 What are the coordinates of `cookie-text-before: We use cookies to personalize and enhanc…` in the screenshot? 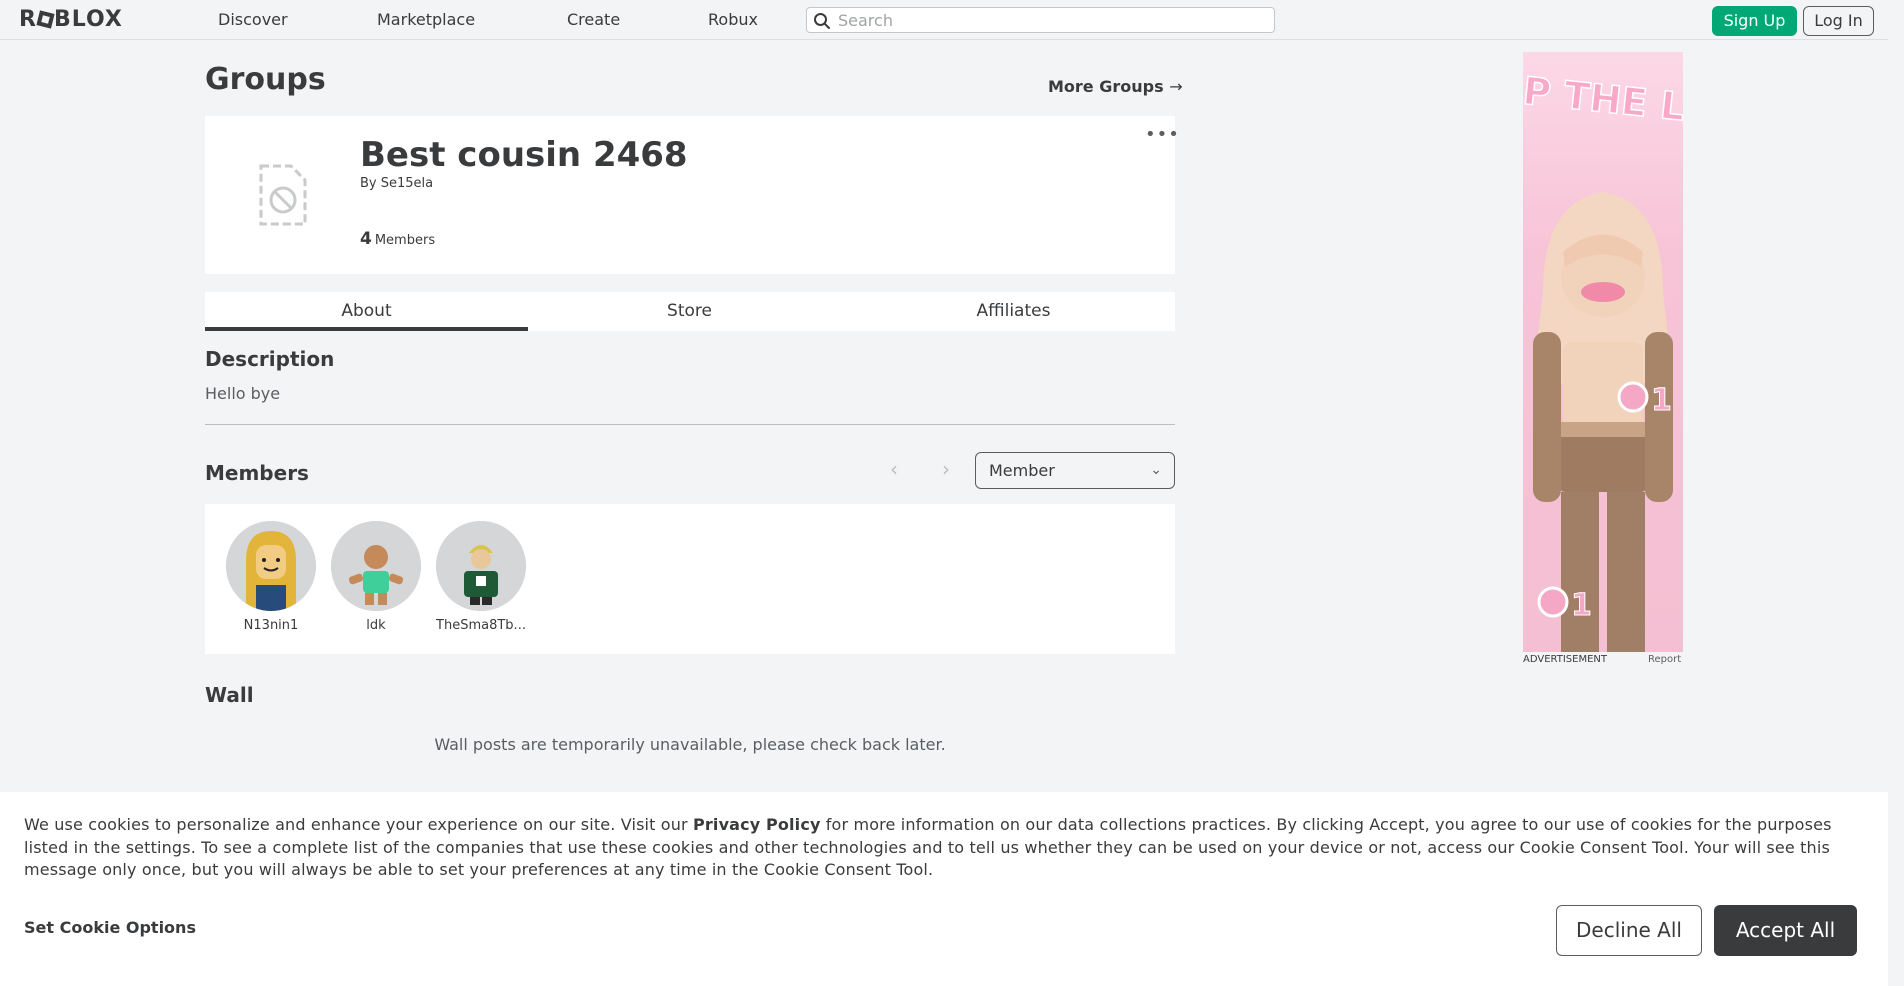 It's located at (359, 824).